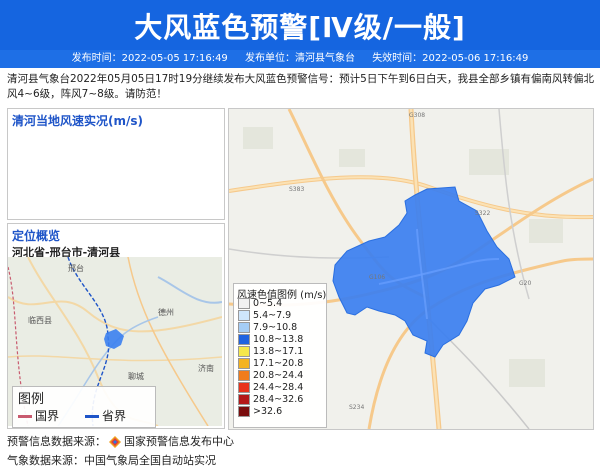  What do you see at coordinates (84, 407) in the screenshot?
I see `map-legend: 图例 国界 省界` at bounding box center [84, 407].